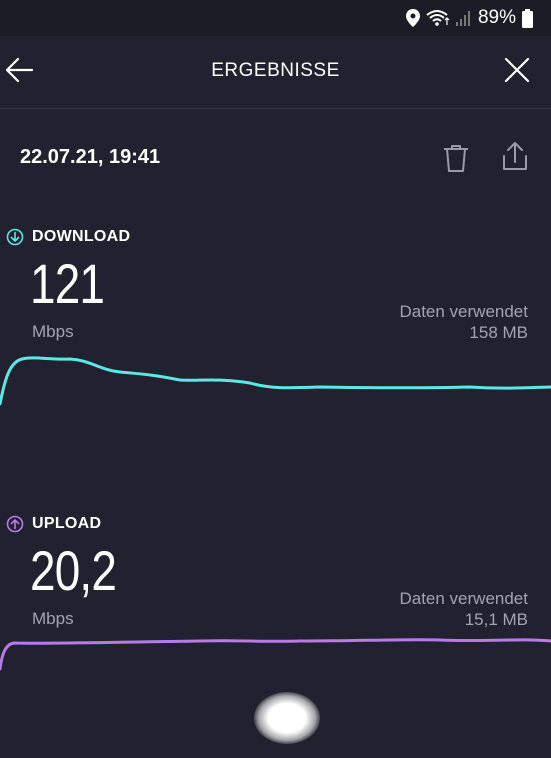  I want to click on share-button, so click(515, 156).